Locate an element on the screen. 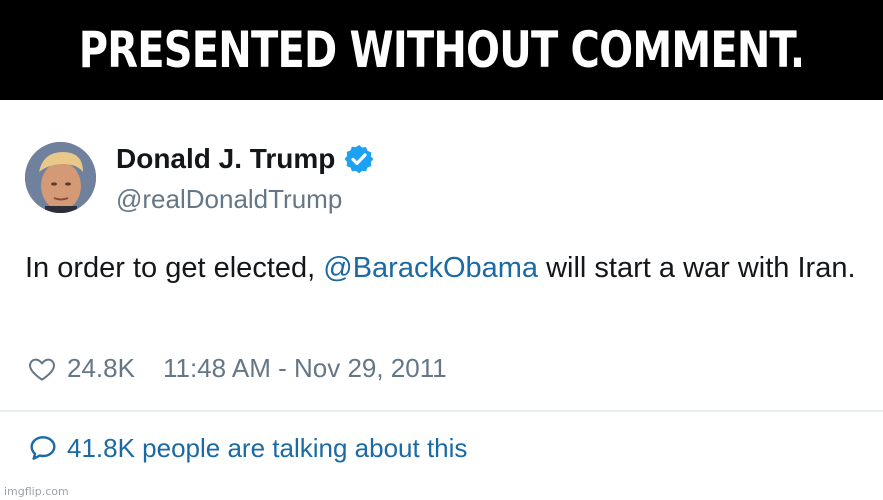 The height and width of the screenshot is (500, 883). avatar is located at coordinates (60, 177).